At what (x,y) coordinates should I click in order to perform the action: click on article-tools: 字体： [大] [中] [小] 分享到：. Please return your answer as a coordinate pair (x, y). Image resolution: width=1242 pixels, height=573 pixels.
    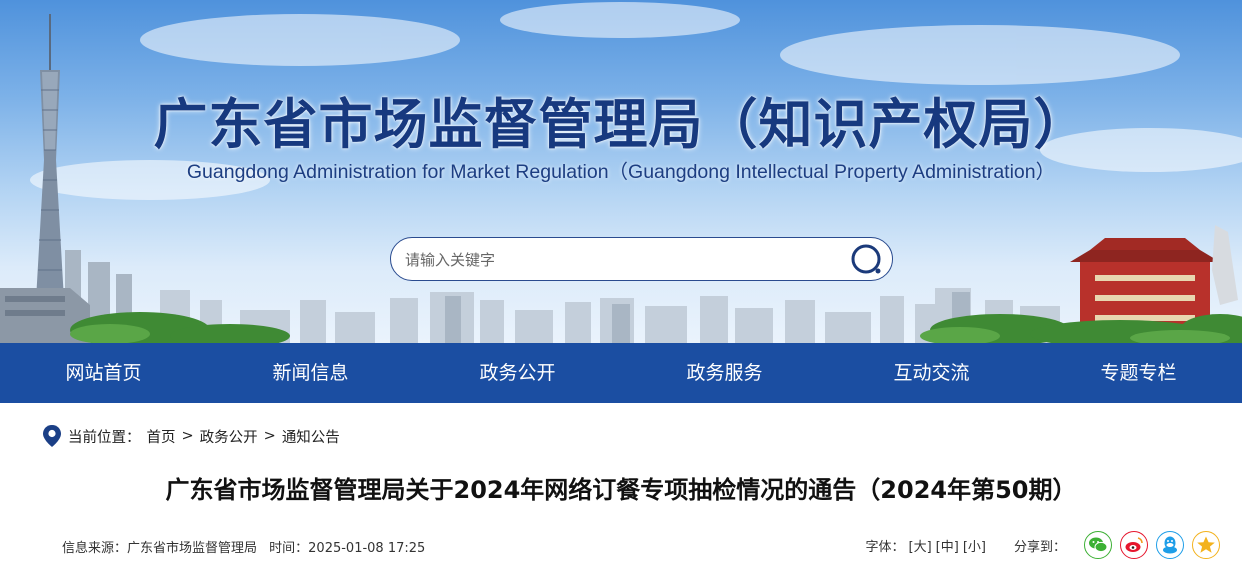
    Looking at the image, I should click on (1042, 545).